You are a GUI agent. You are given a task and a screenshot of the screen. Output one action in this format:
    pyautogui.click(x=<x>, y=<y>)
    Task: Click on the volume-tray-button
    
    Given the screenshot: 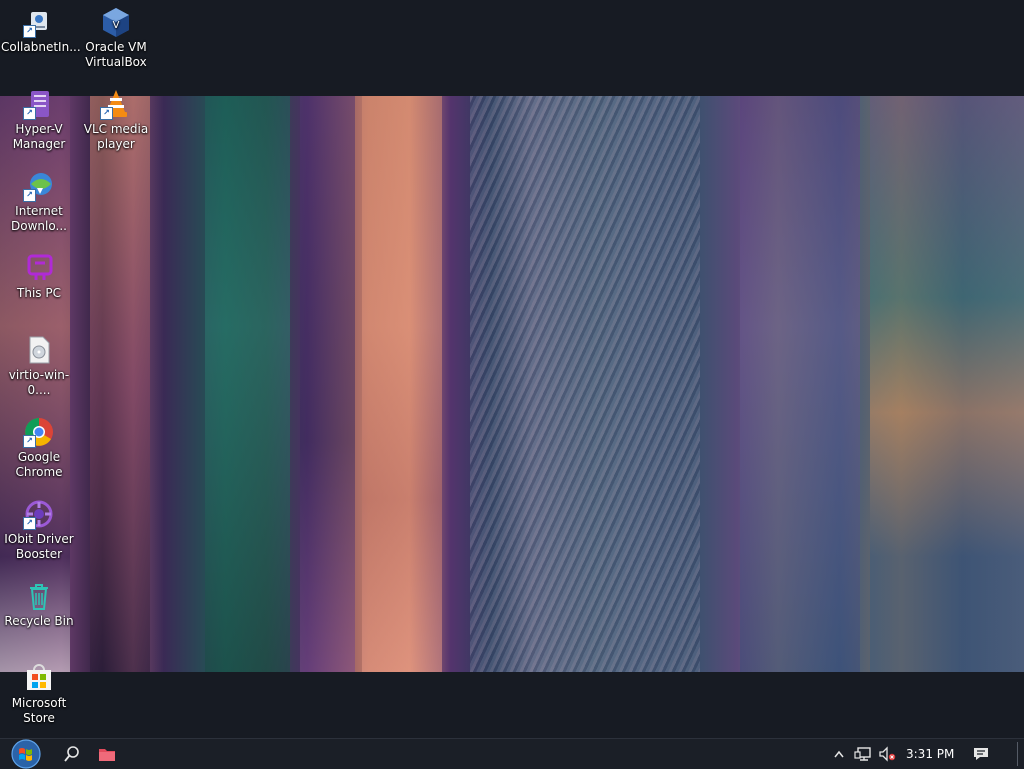 What is the action you would take?
    pyautogui.click(x=887, y=754)
    